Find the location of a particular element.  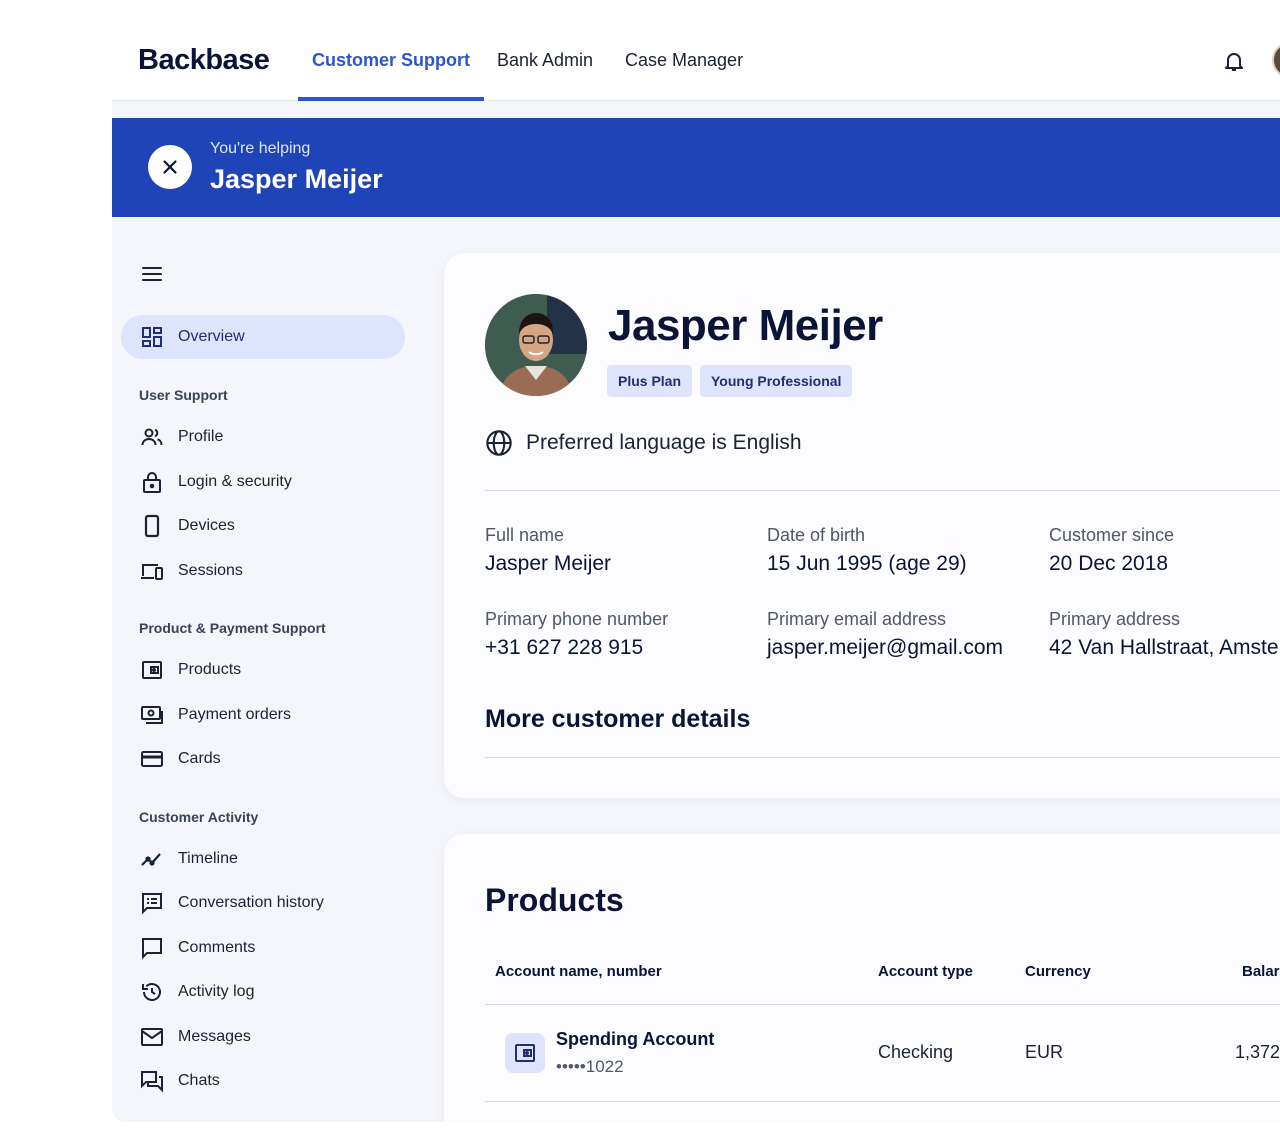

field-label-address: Primary address is located at coordinates (1115, 619).